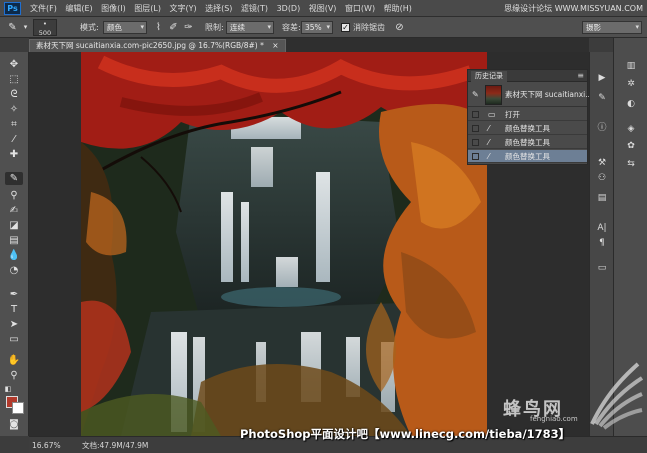 This screenshot has width=647, height=453. Describe the element at coordinates (14, 255) in the screenshot. I see `blur-tool-icon: 💧` at that location.